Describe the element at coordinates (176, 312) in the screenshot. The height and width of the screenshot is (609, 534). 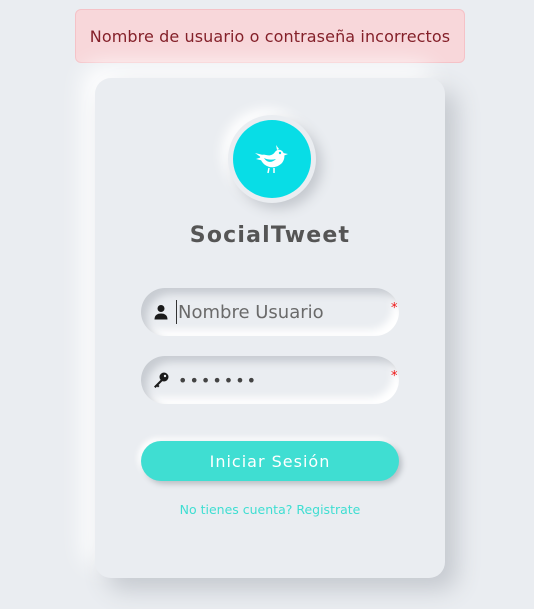
I see `text-cursor` at that location.